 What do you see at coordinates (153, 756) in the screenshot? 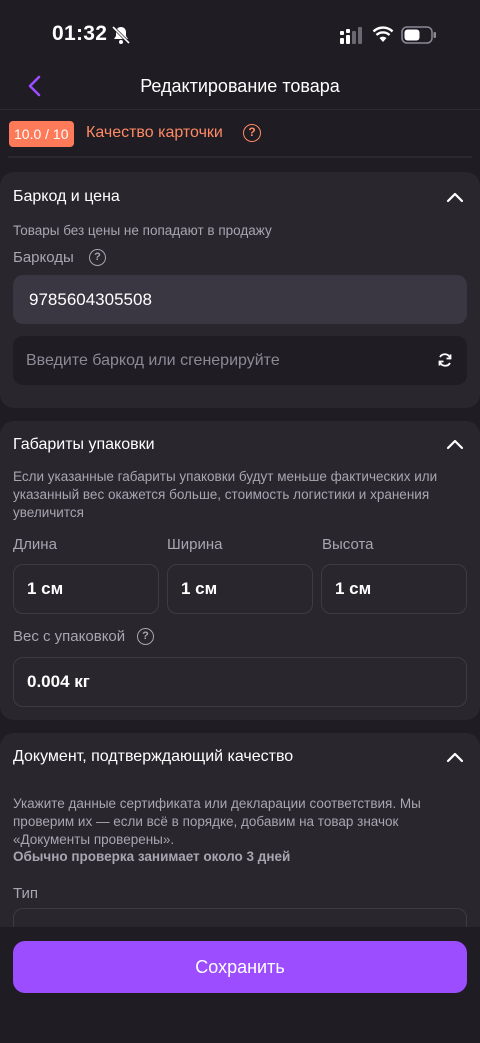
I see `document-section-title: Документ, подтверждающий качество` at bounding box center [153, 756].